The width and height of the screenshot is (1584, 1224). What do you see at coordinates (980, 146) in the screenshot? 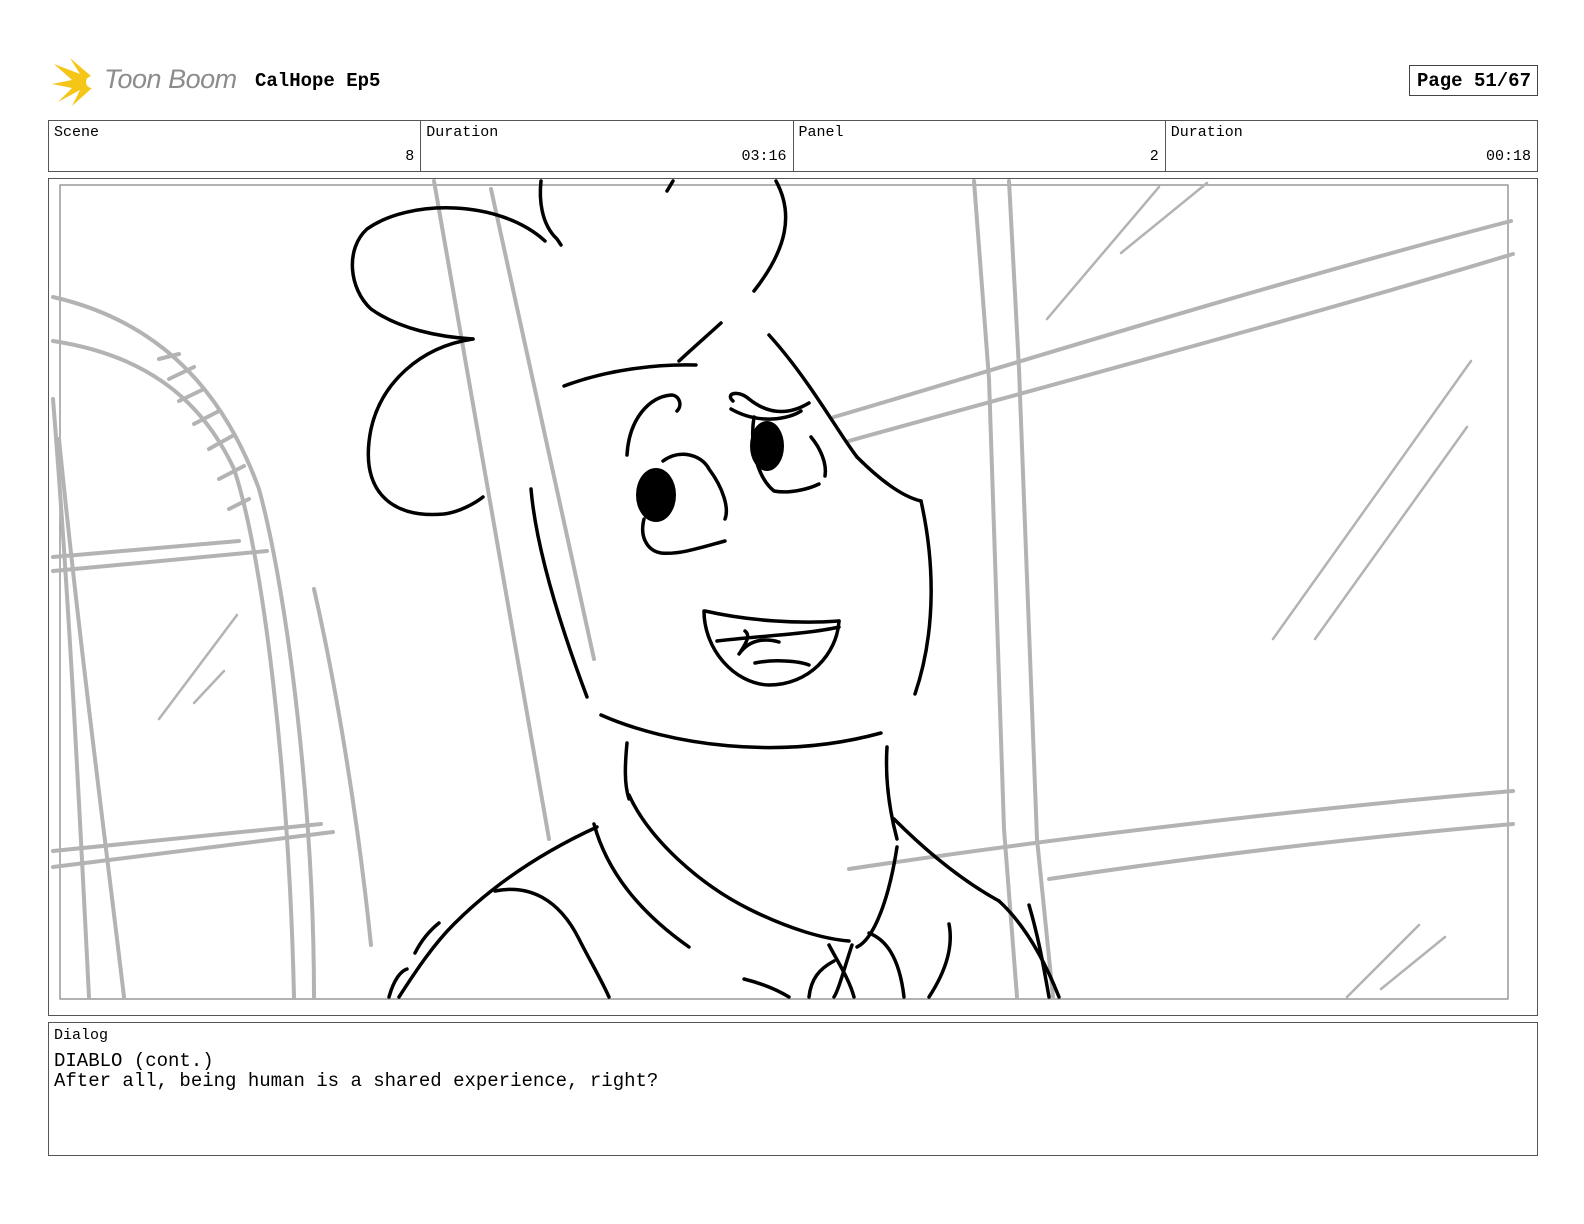
I see `panel-cell: Panel 2` at bounding box center [980, 146].